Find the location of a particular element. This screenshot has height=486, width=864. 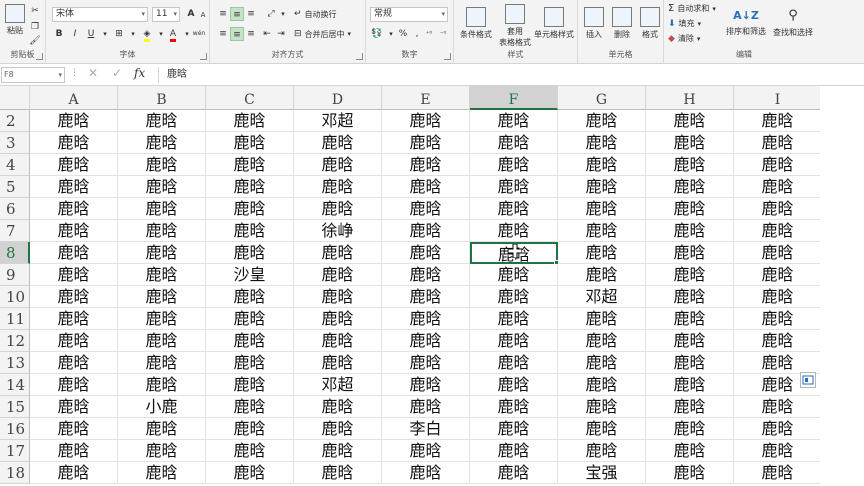

cell-f5: 鹿晗 is located at coordinates (514, 187).